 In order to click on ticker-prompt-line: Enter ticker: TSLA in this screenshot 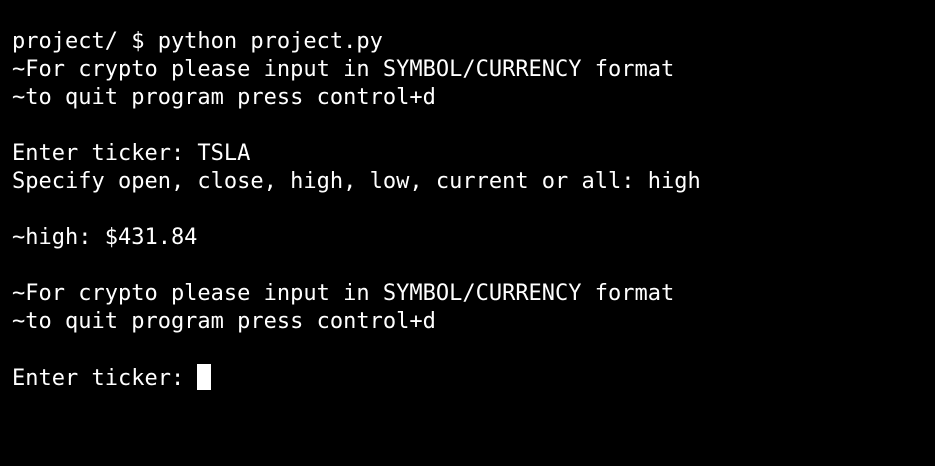, I will do `click(131, 153)`.